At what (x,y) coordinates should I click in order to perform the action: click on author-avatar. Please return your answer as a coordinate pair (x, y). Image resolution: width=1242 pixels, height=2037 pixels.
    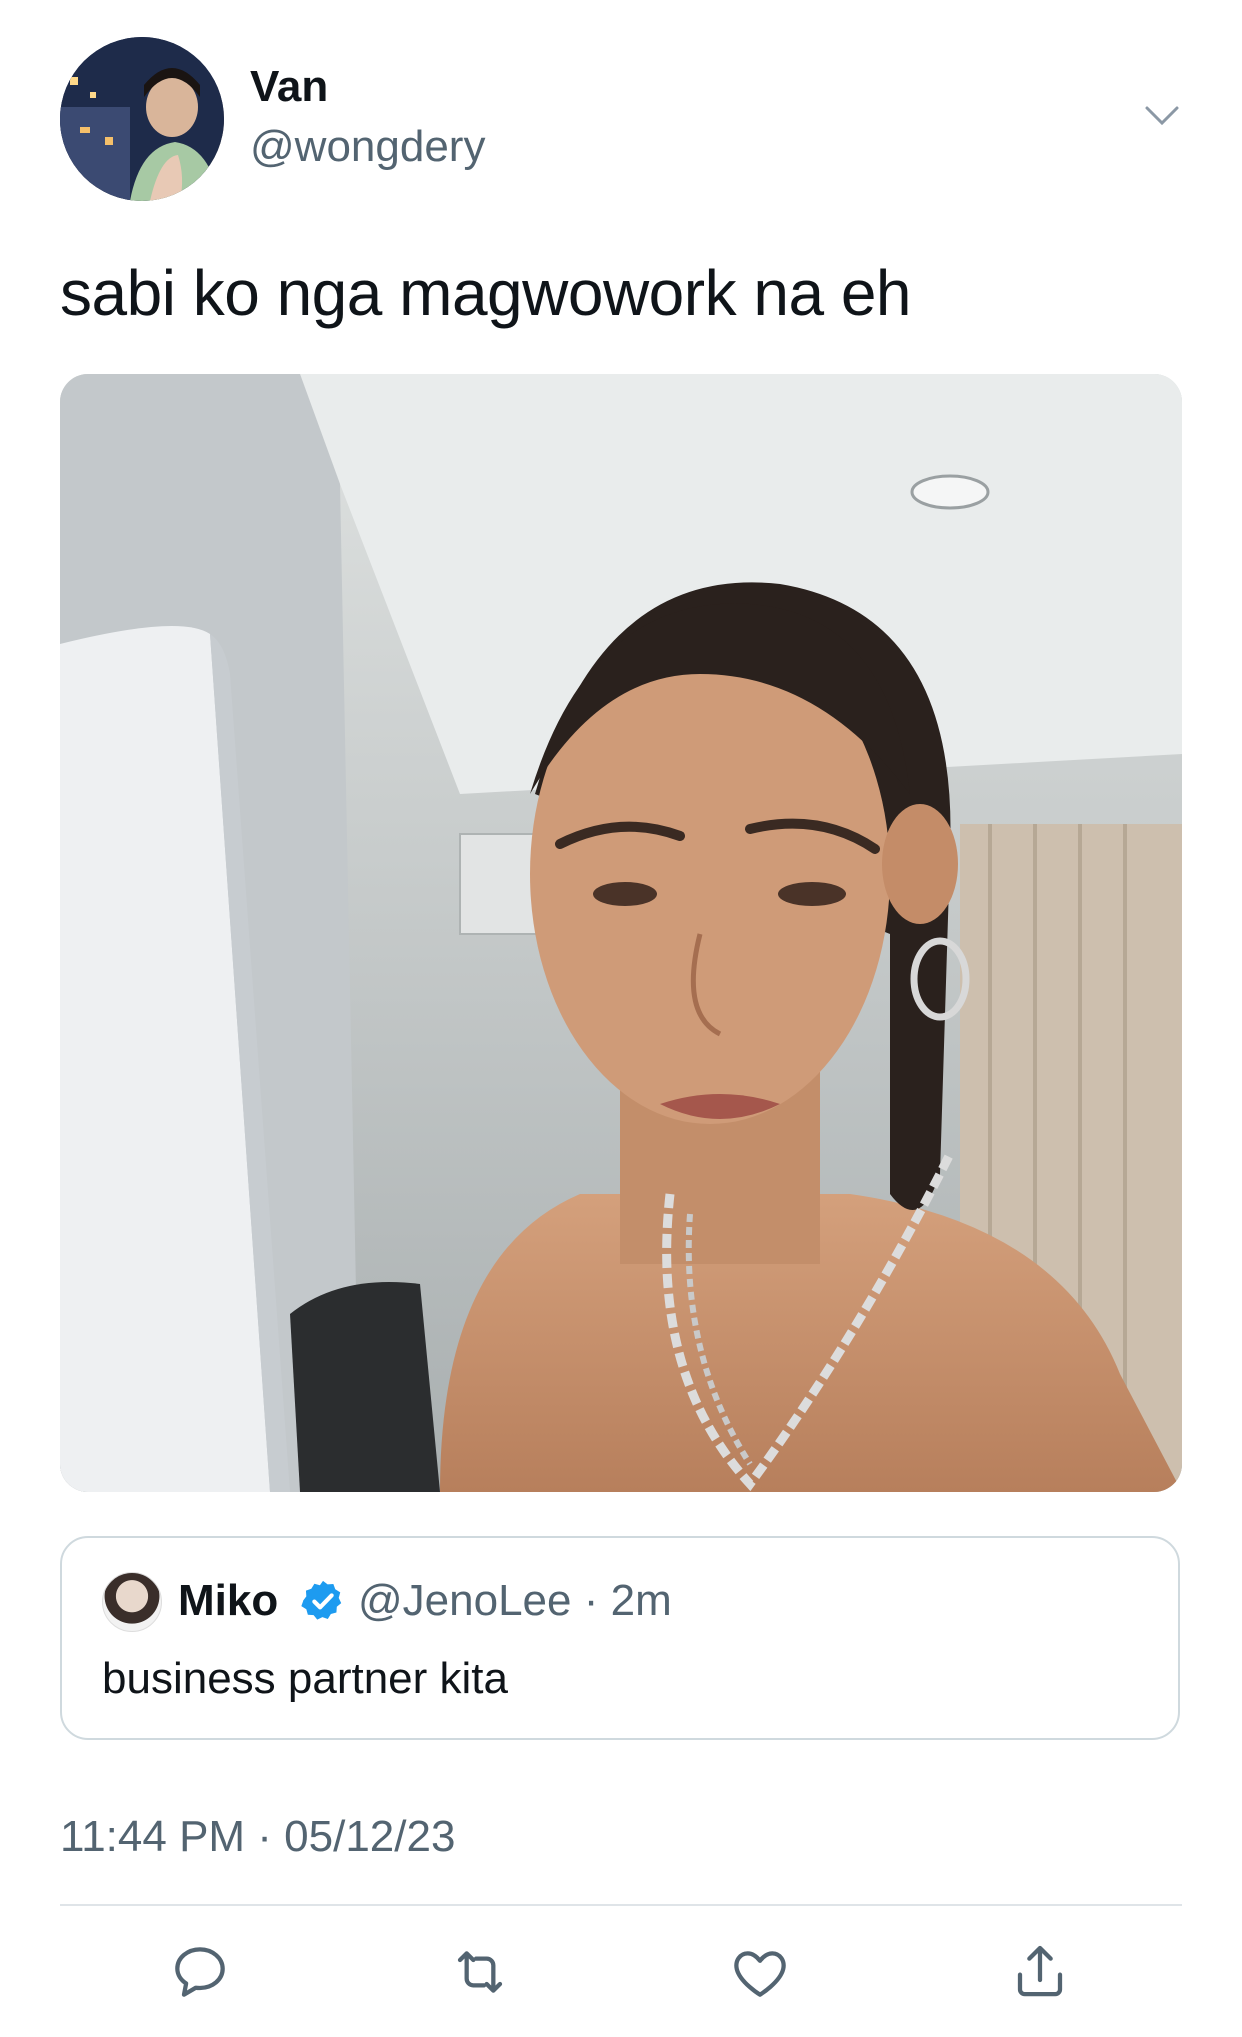
    Looking at the image, I should click on (142, 119).